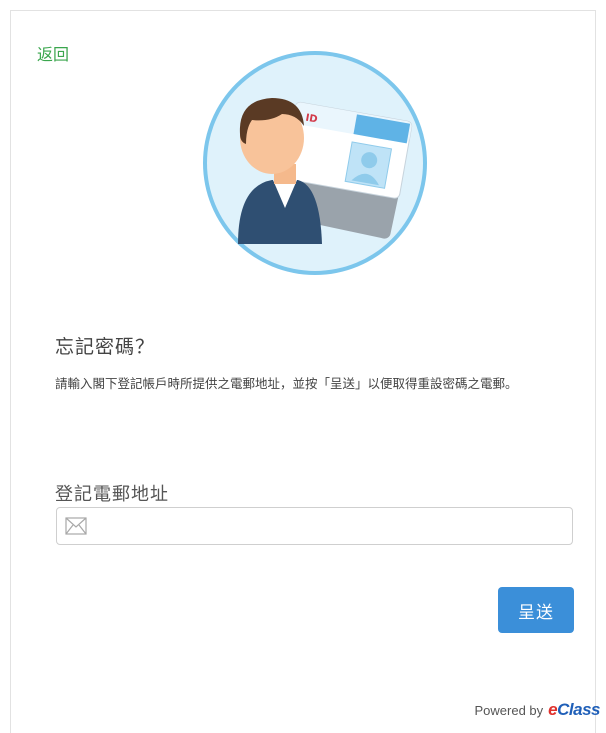 This screenshot has width=606, height=733. I want to click on svg-text: ID, so click(312, 119).